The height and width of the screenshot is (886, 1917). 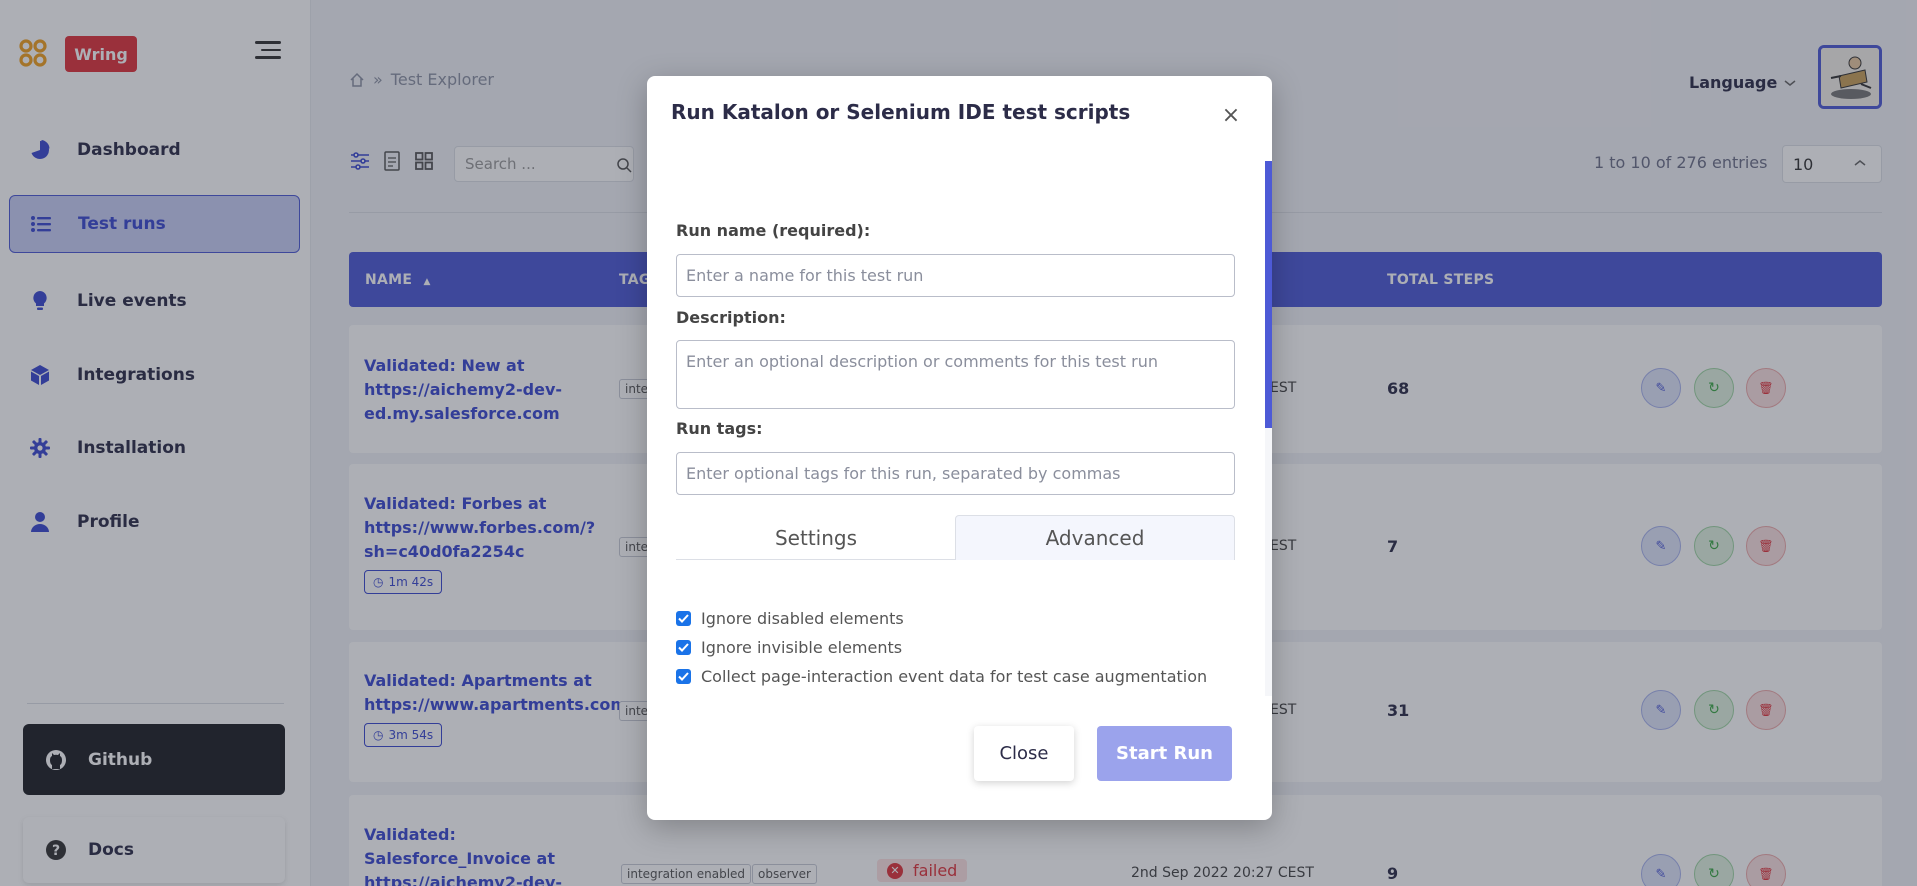 What do you see at coordinates (955, 275) in the screenshot?
I see `run-name-input: Enter a name for this test run` at bounding box center [955, 275].